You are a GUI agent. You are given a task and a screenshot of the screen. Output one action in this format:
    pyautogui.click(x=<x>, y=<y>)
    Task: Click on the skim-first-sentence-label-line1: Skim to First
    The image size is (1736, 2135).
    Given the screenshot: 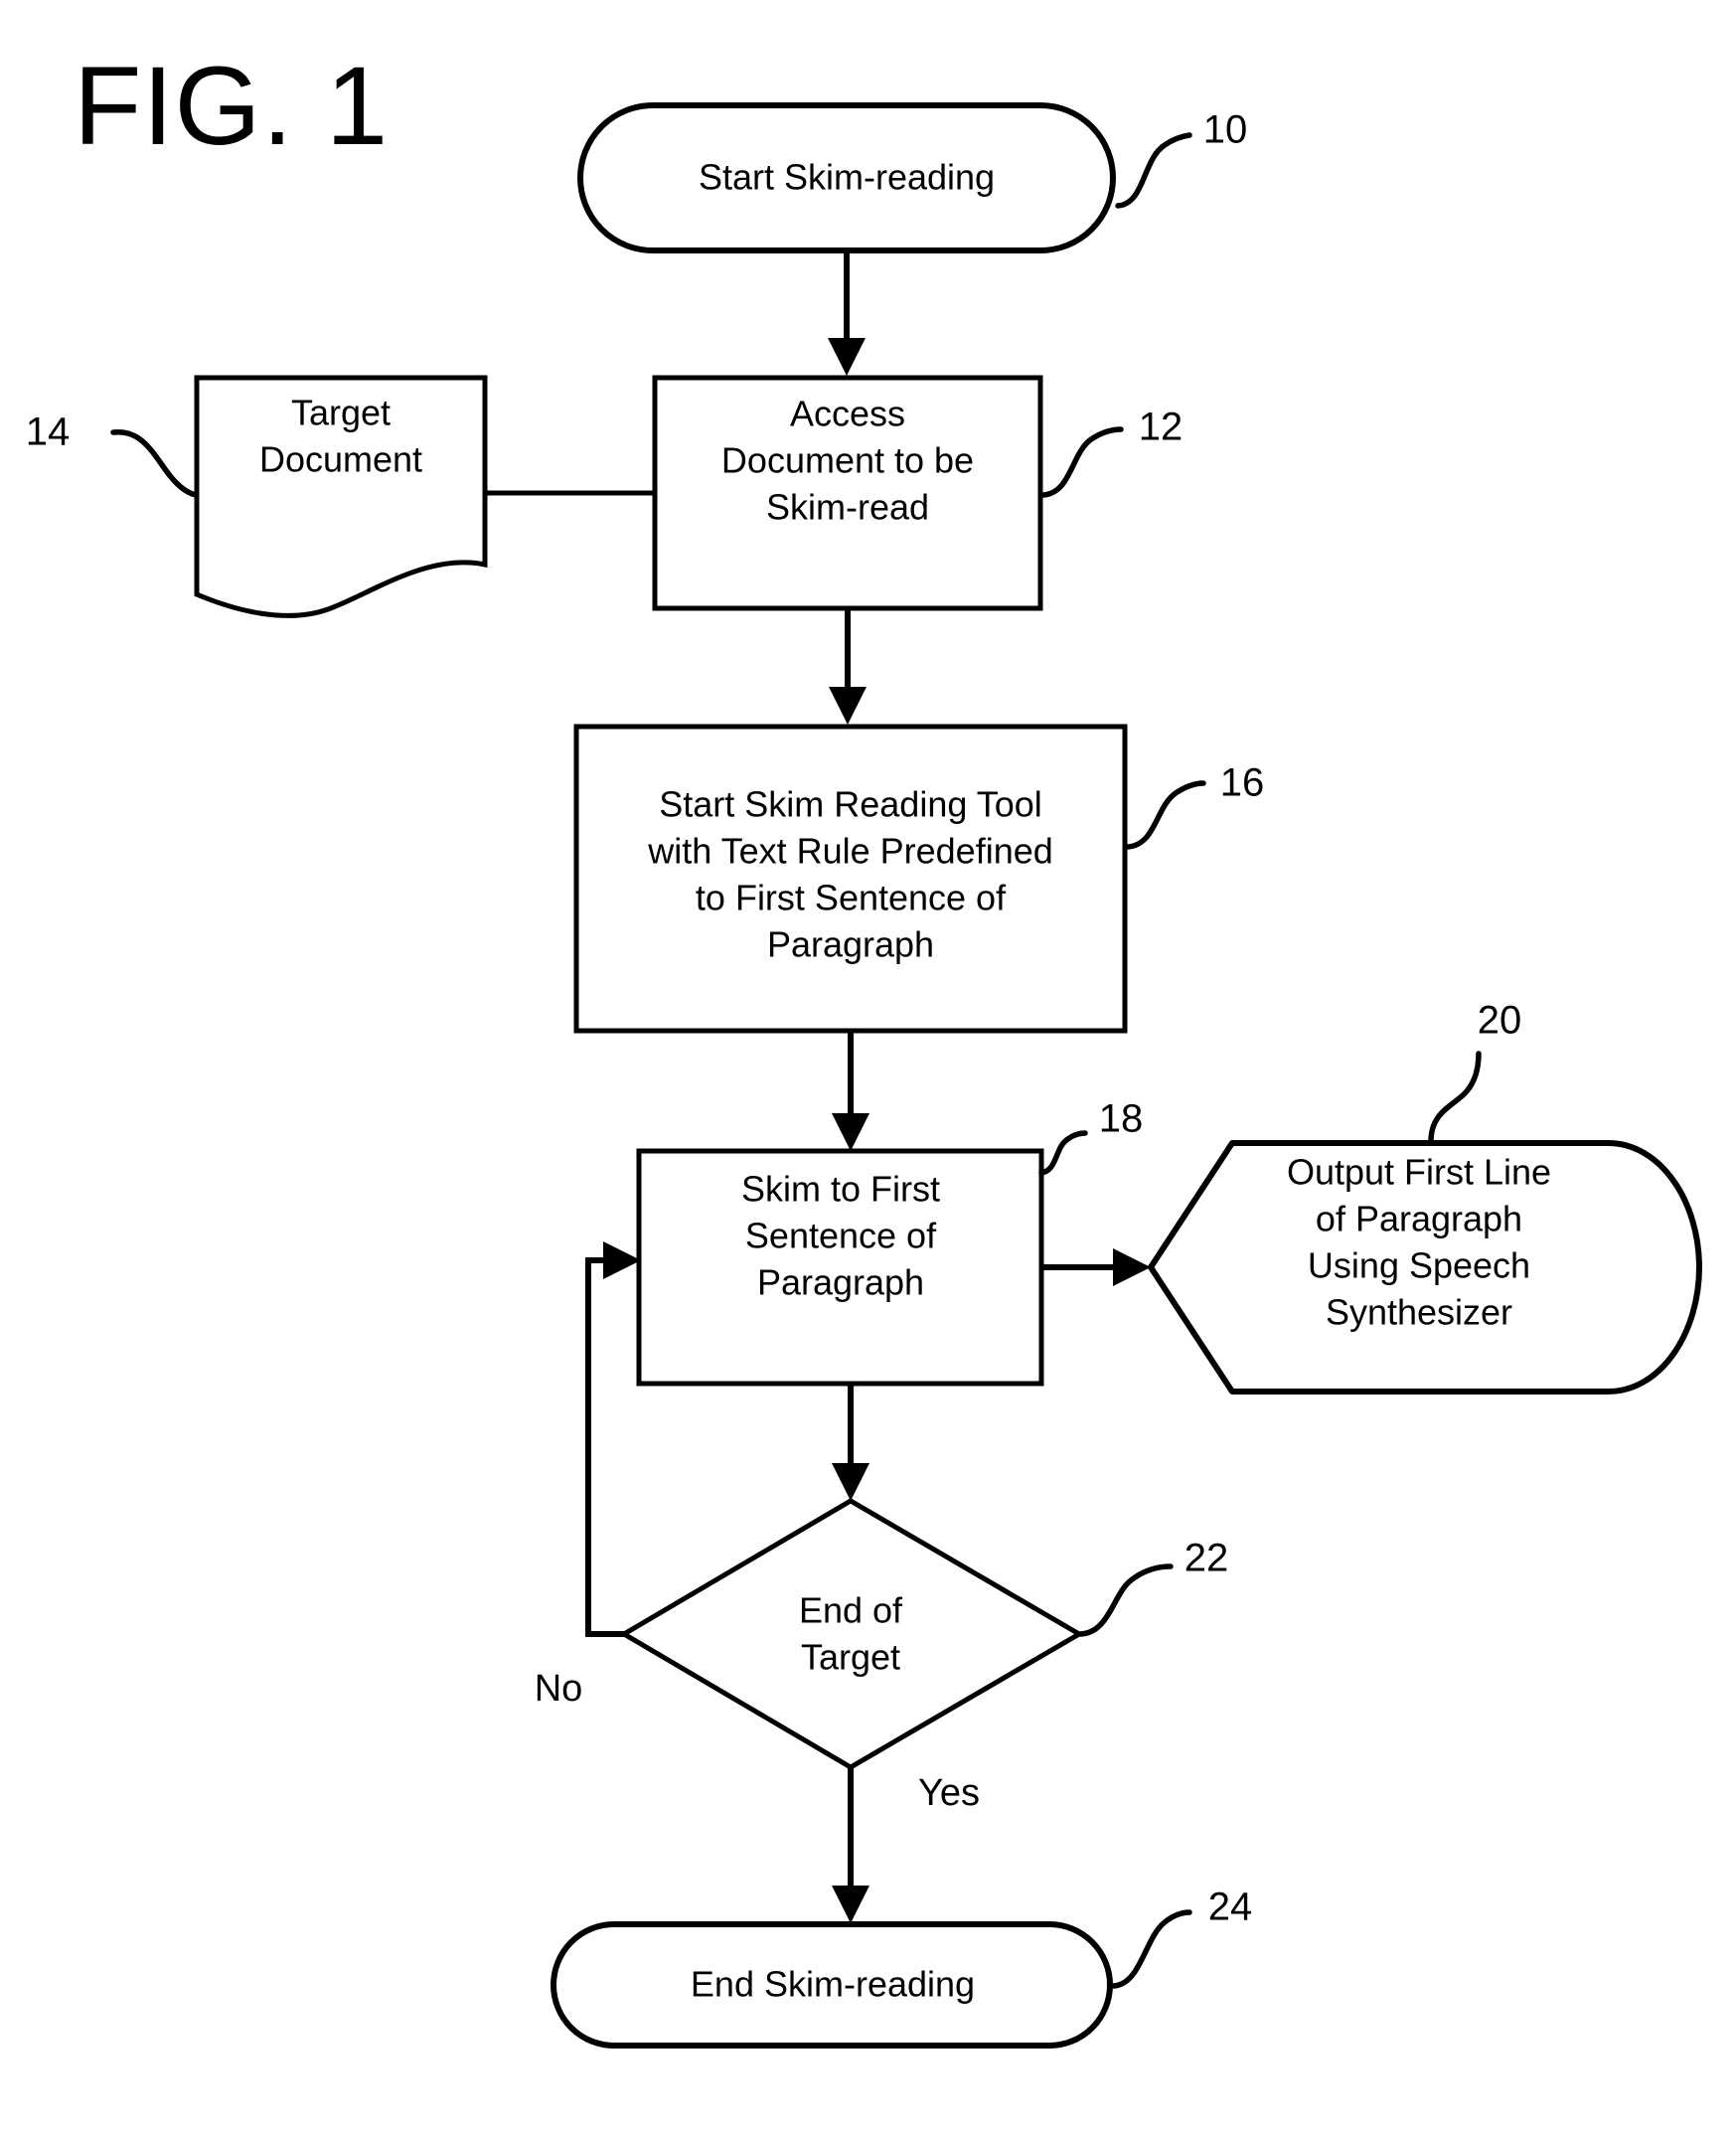 What is the action you would take?
    pyautogui.click(x=840, y=1190)
    